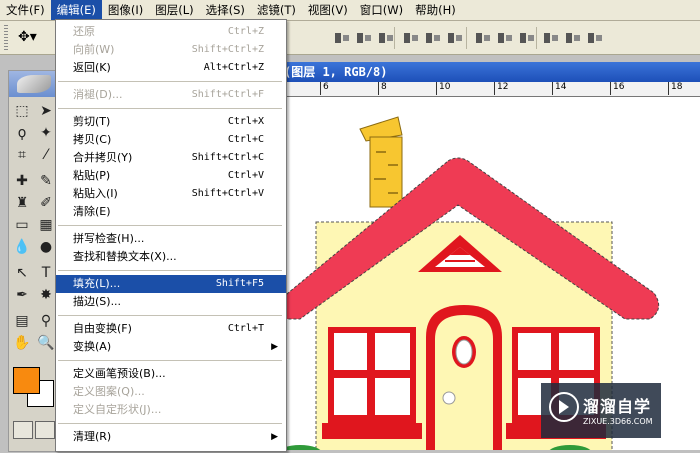  Describe the element at coordinates (46, 181) in the screenshot. I see `brush-tool-icon: ✎` at that location.